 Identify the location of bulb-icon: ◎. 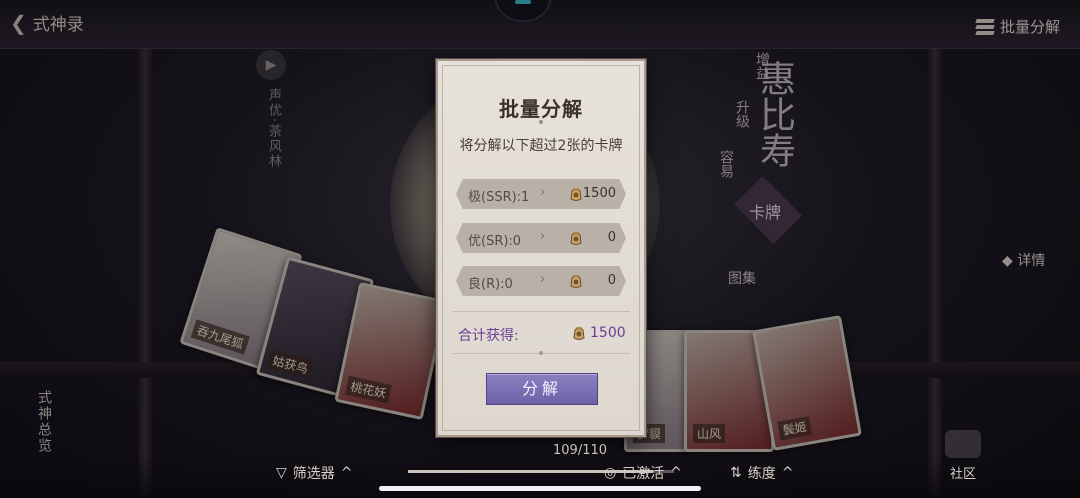
(610, 473).